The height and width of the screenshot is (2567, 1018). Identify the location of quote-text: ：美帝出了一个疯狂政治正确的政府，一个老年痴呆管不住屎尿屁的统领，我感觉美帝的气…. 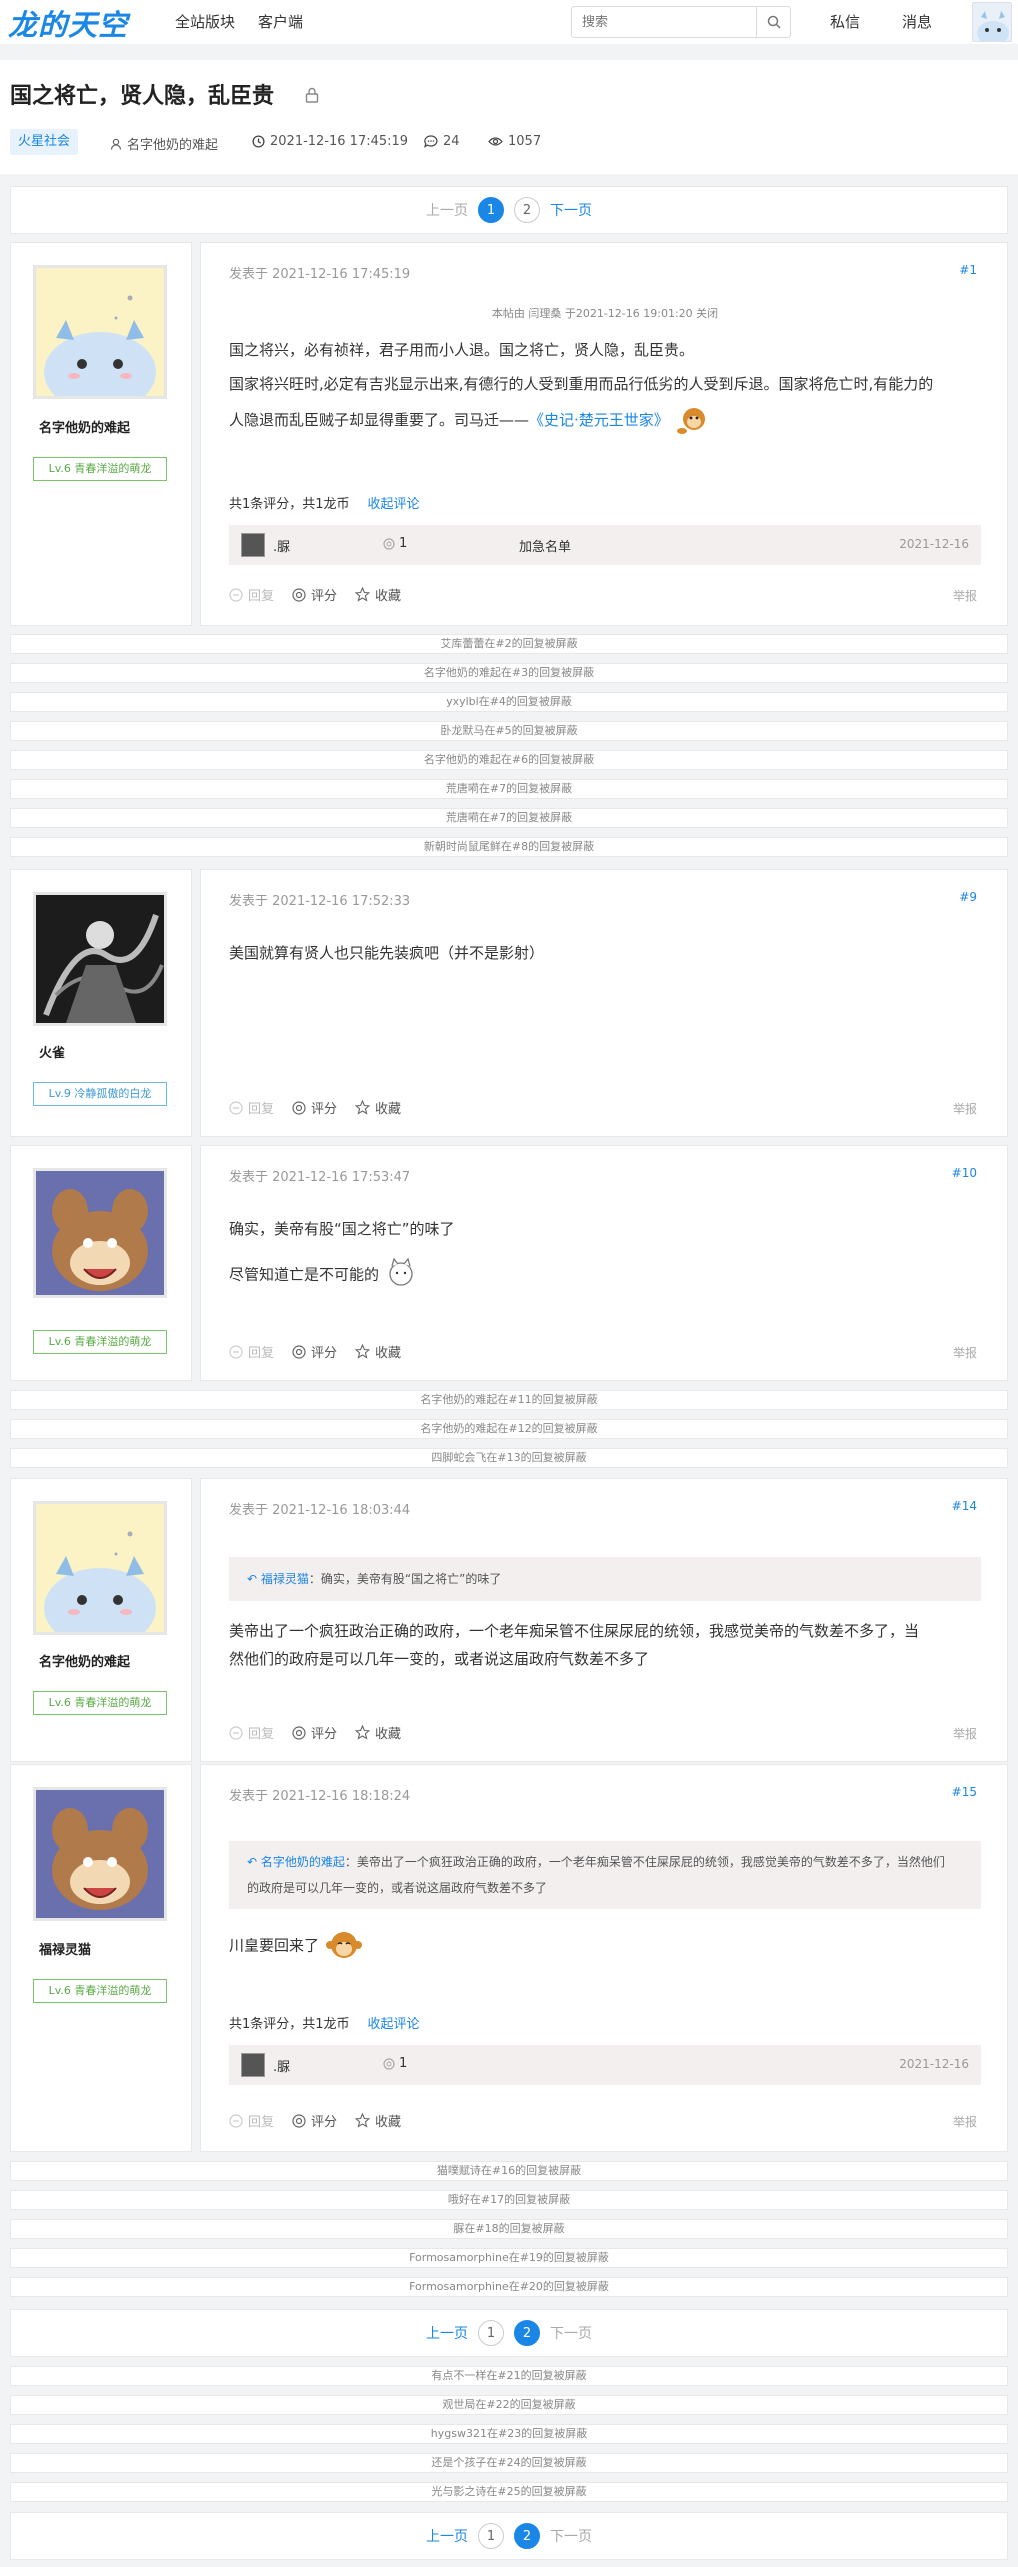
(644, 1862).